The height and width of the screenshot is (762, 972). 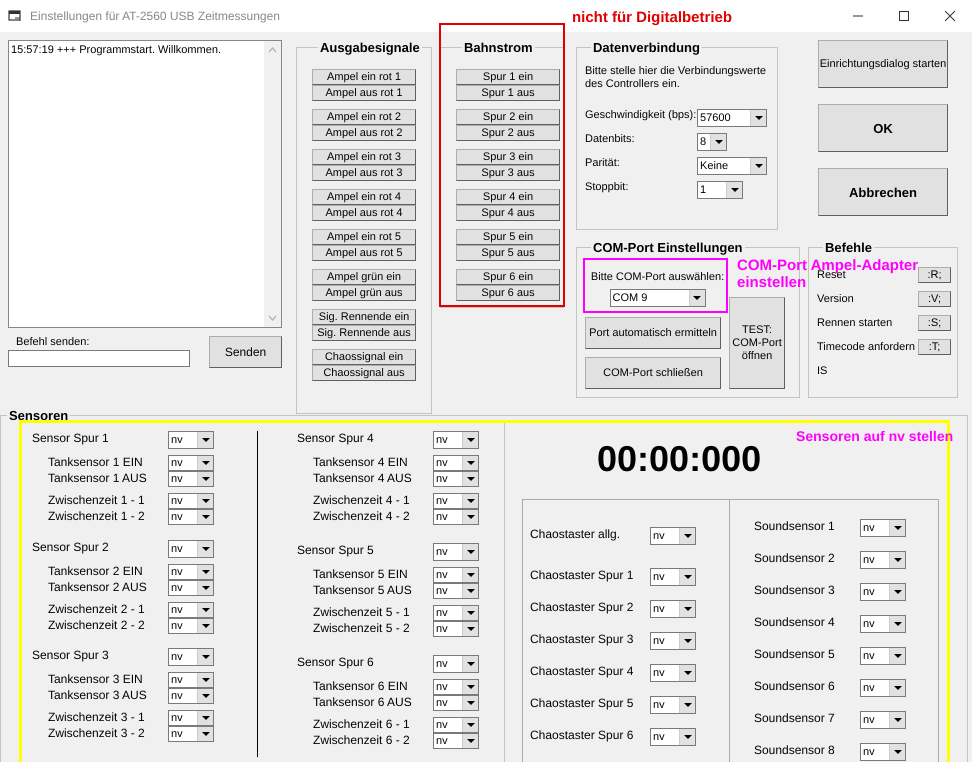 What do you see at coordinates (720, 190) in the screenshot?
I see `dropdown: 1` at bounding box center [720, 190].